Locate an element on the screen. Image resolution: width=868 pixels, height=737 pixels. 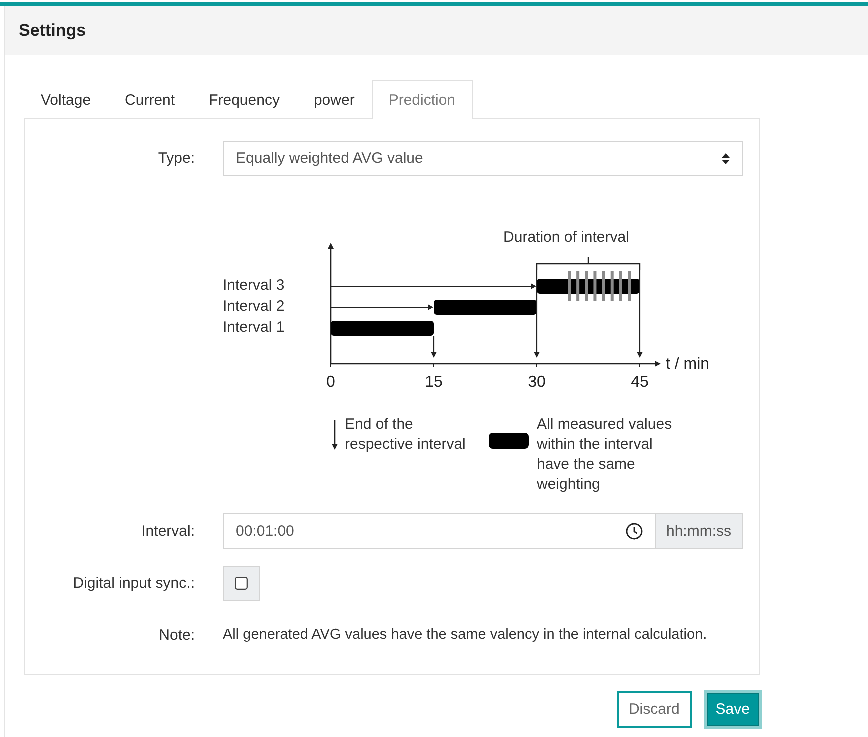
interval-label: Interval 1 is located at coordinates (254, 327).